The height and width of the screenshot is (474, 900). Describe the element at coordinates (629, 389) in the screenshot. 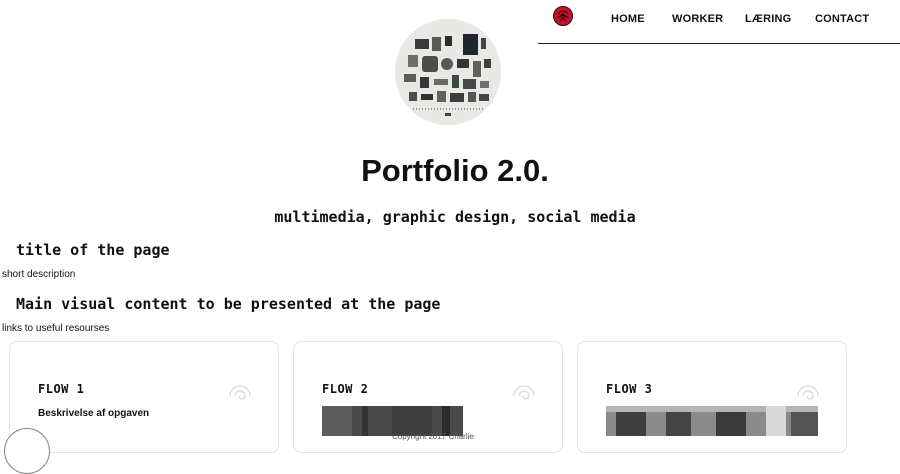

I see `card-title: FLOW 3` at that location.